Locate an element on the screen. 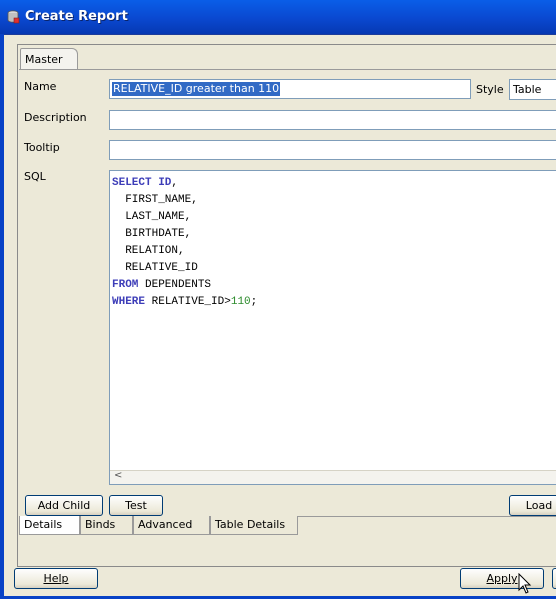 This screenshot has height=599, width=556. tooltip-label: Tooltip is located at coordinates (42, 147).